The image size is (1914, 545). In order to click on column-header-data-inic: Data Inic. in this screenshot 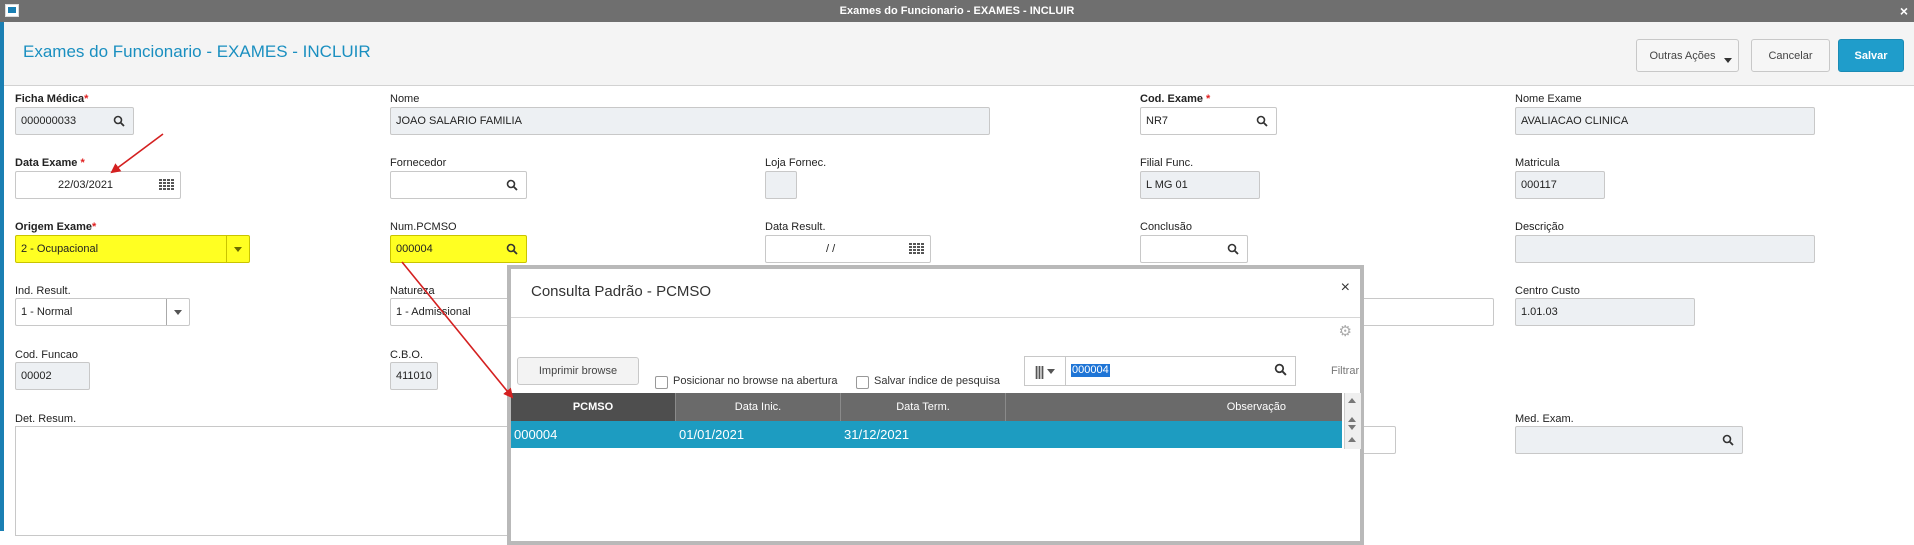, I will do `click(758, 407)`.